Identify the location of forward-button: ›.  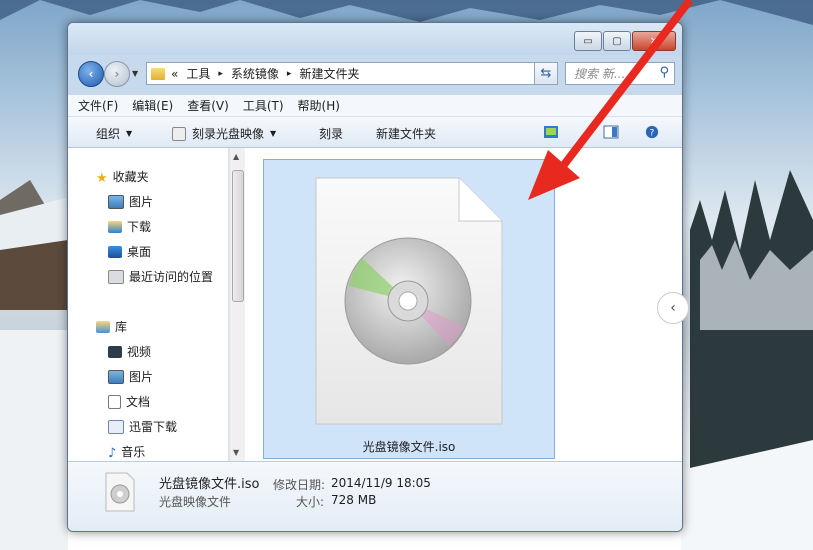
(117, 74).